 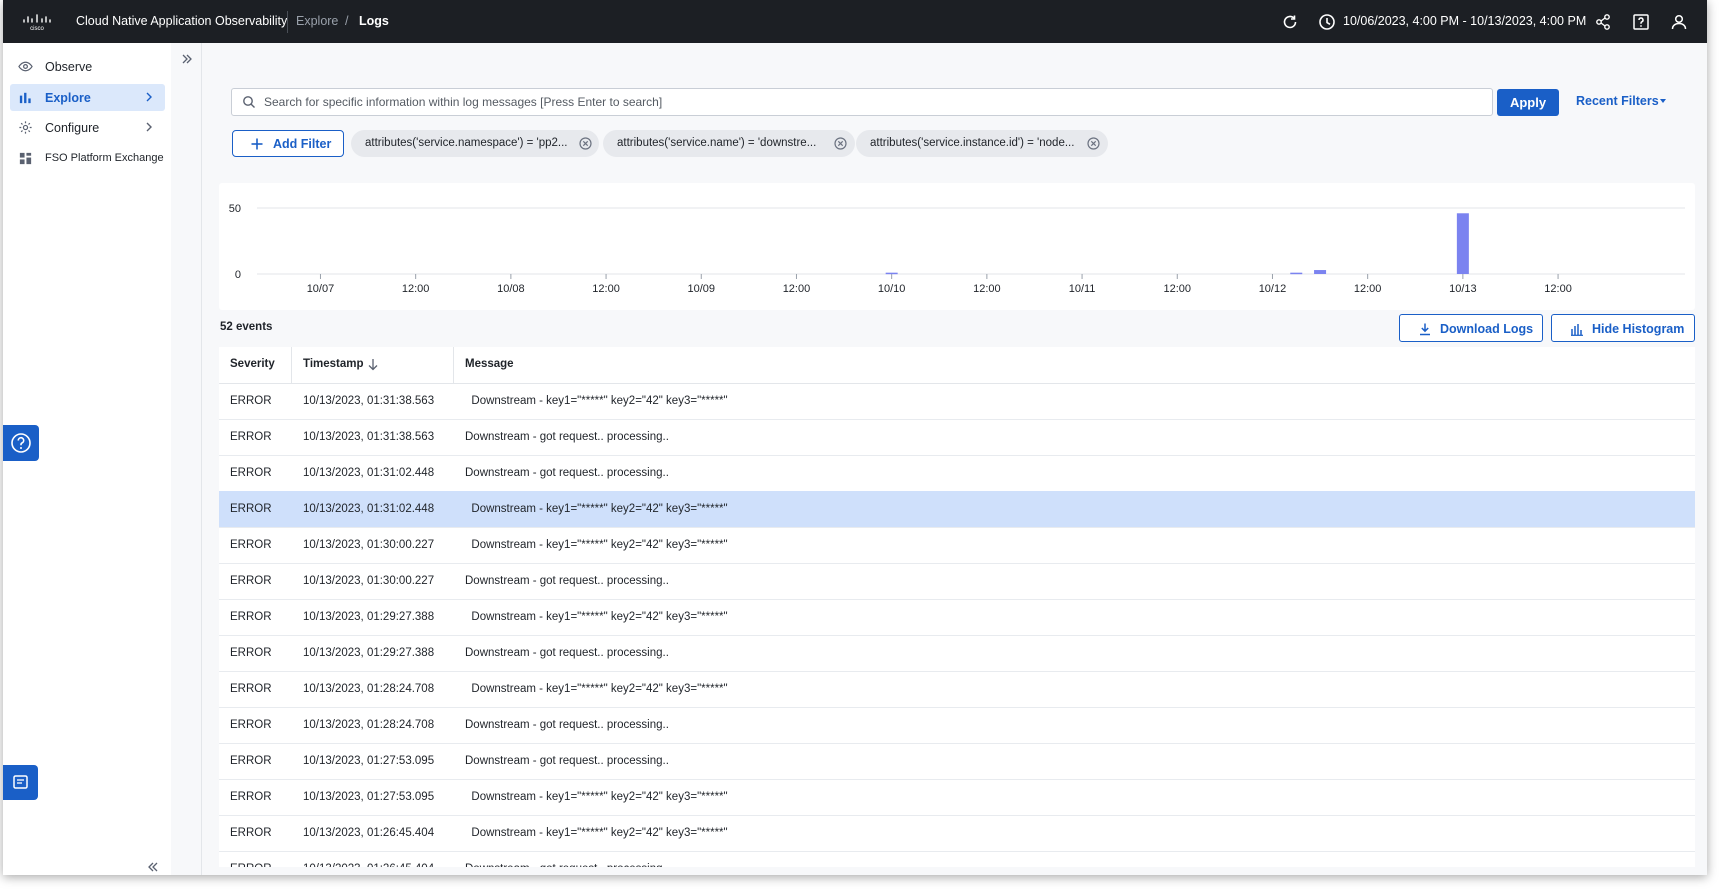 I want to click on breadcrumb-explore: Explore, so click(x=317, y=21).